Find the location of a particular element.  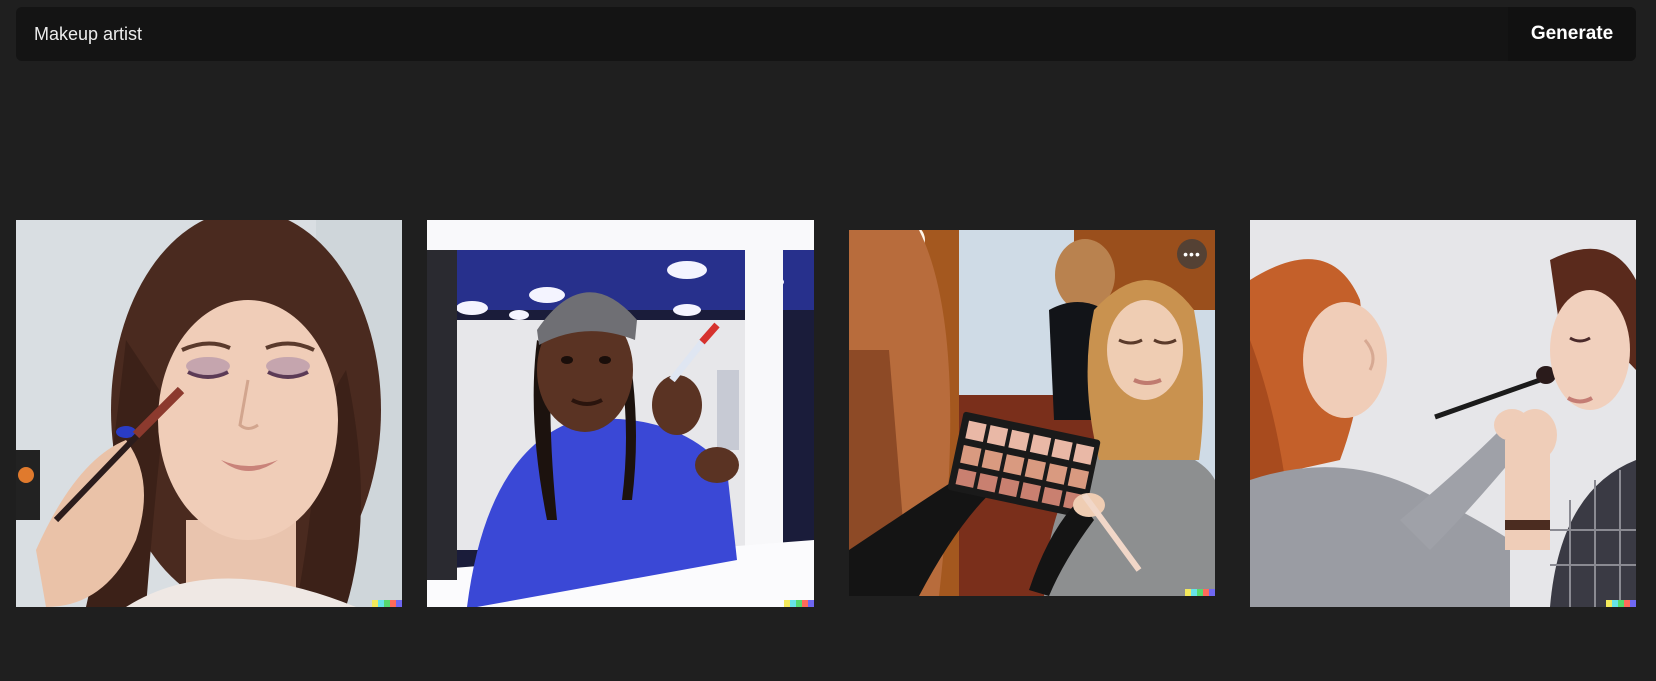

makeup-portrait-woman-closed-eyes is located at coordinates (209, 413).